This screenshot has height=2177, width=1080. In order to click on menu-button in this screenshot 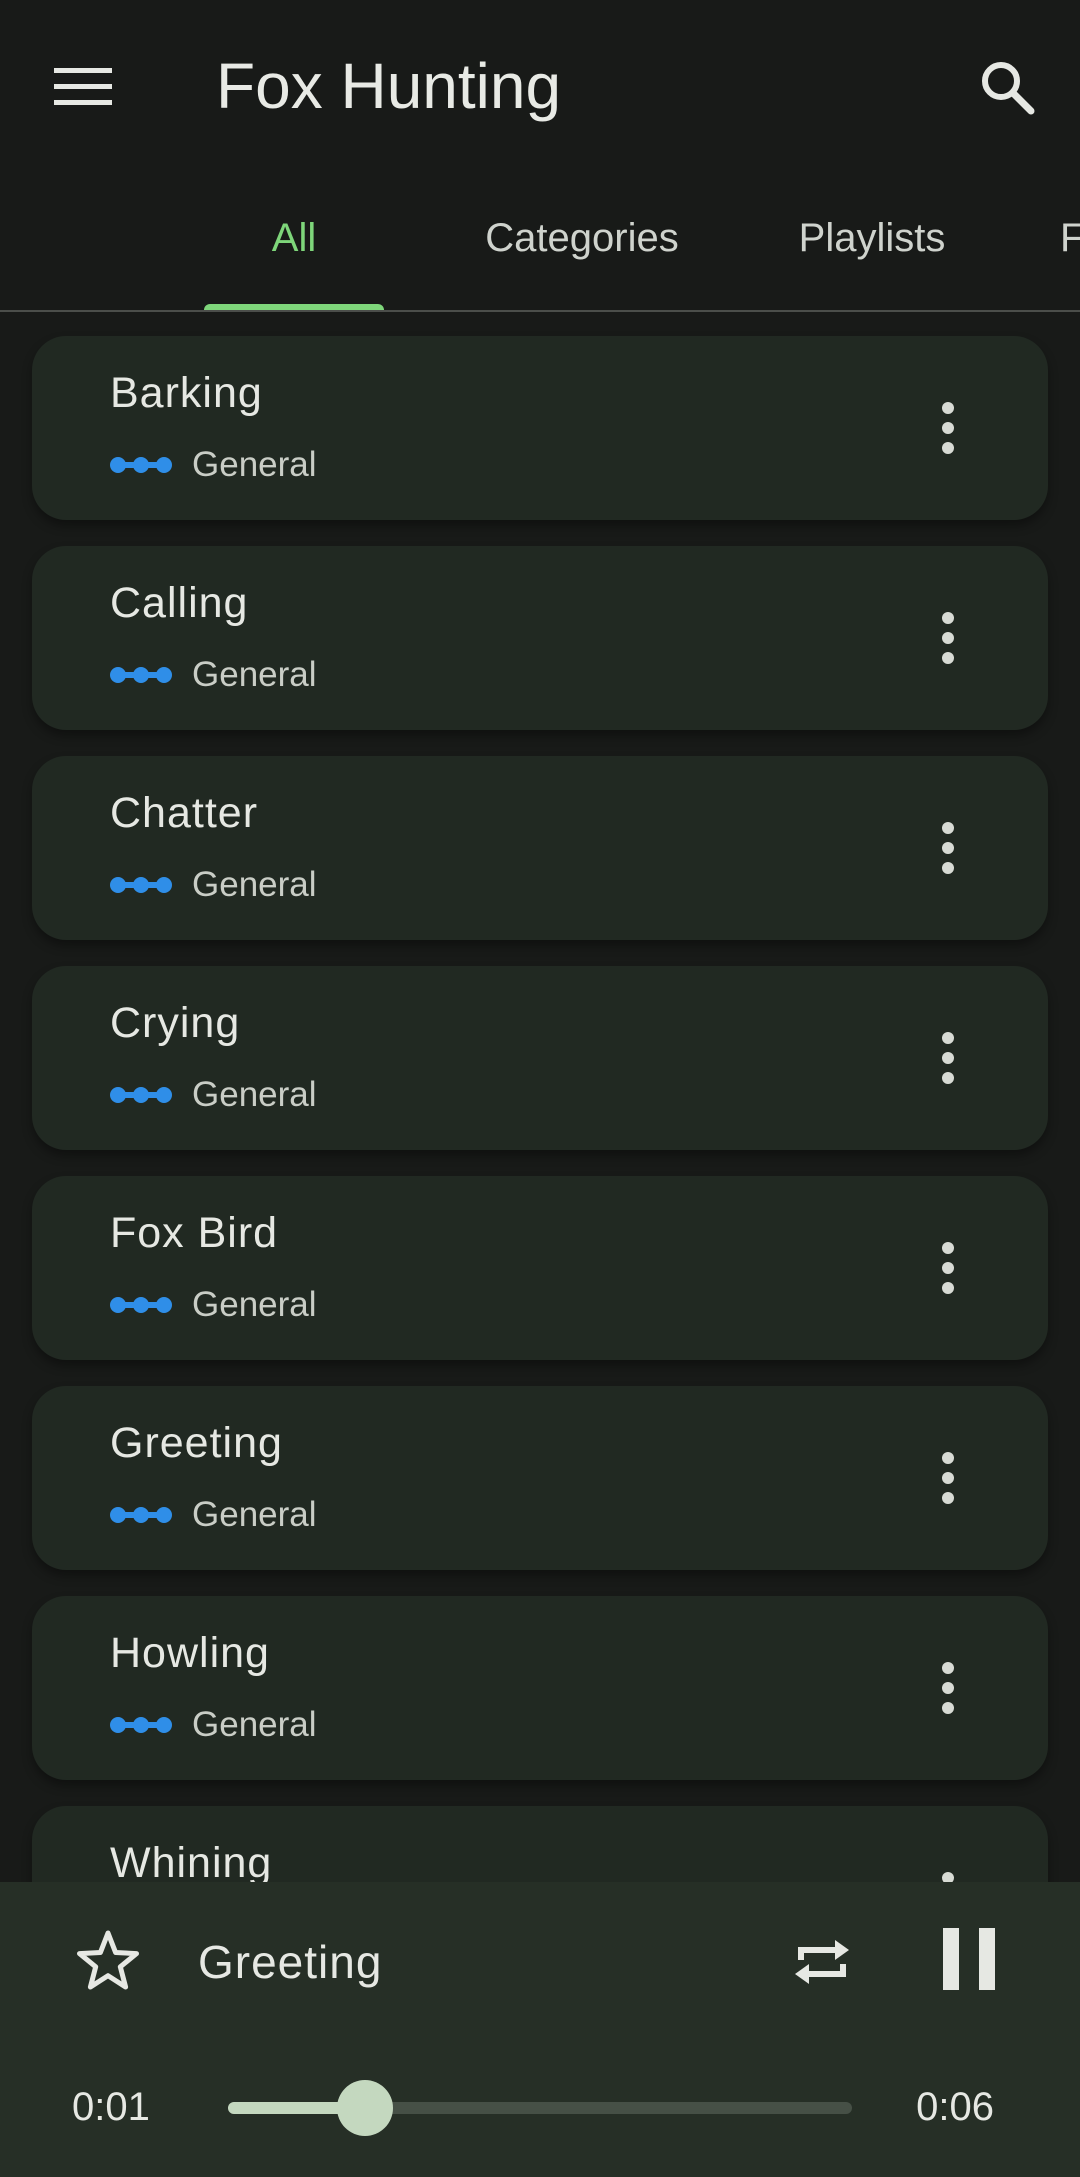, I will do `click(83, 87)`.